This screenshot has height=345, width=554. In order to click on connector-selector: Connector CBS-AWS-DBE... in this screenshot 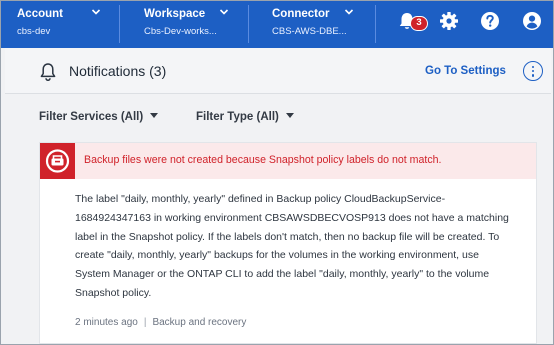, I will do `click(322, 24)`.